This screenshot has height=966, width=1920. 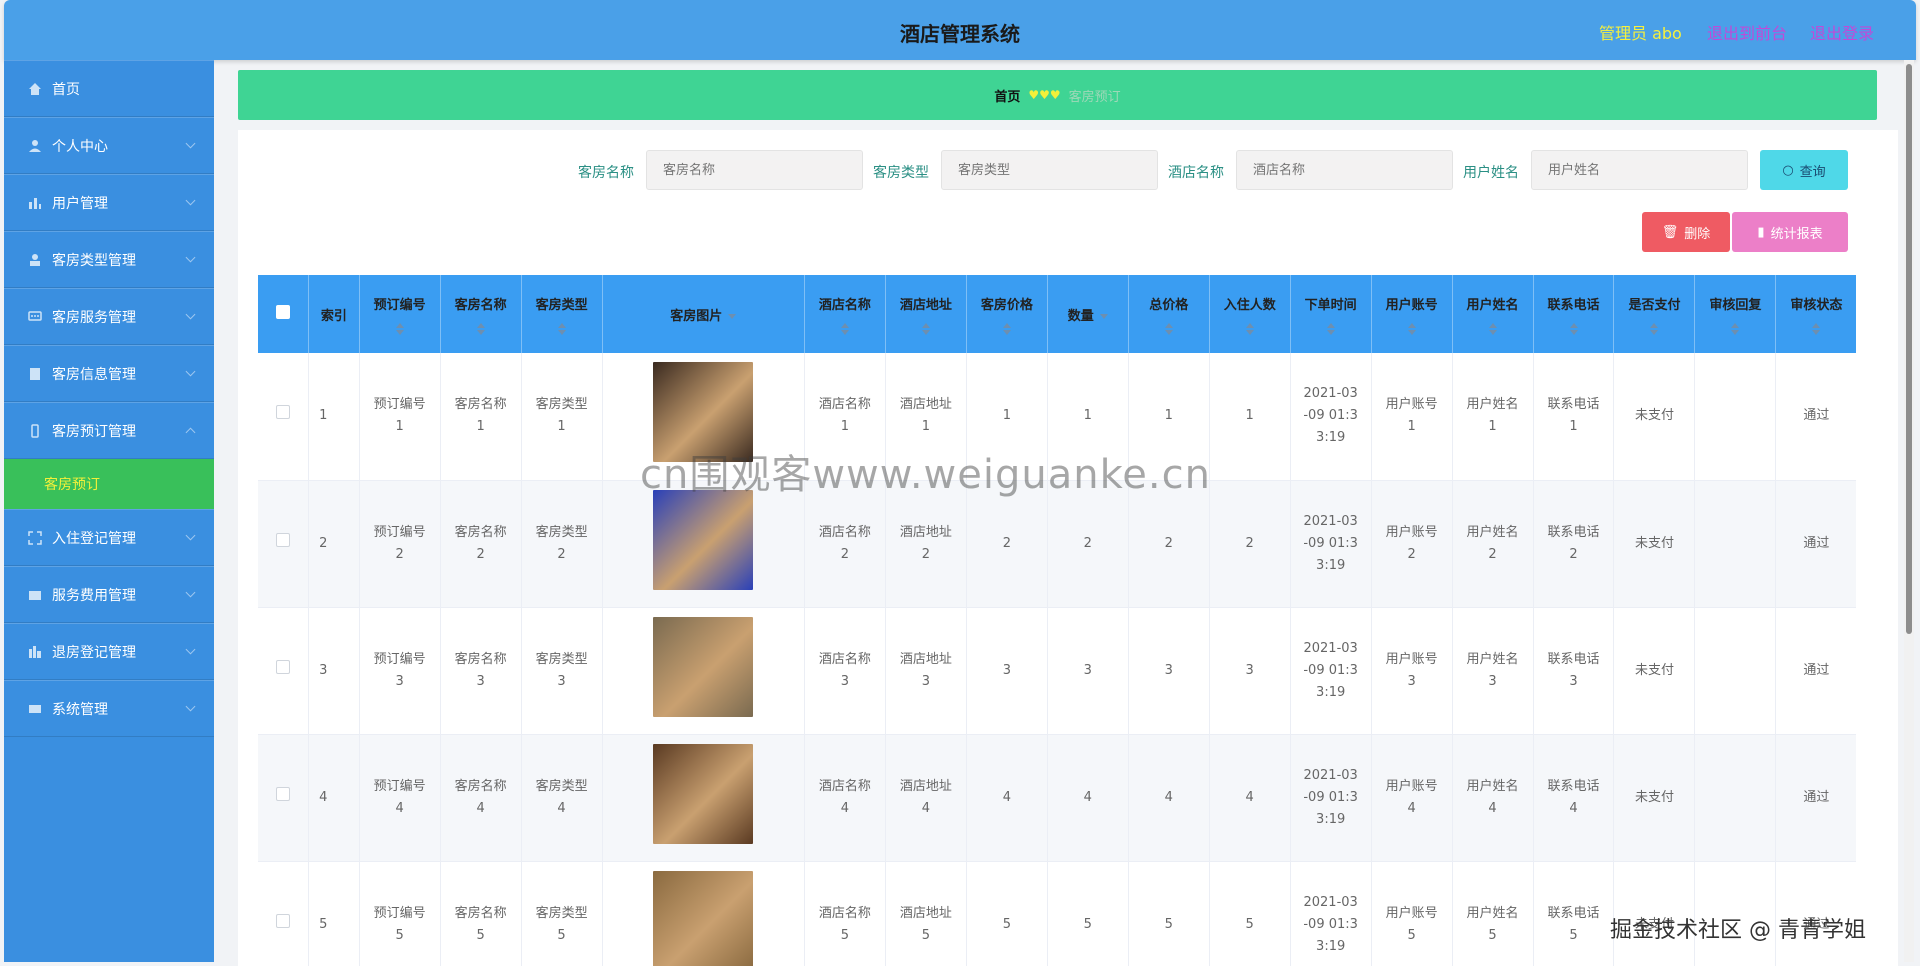 What do you see at coordinates (109, 430) in the screenshot?
I see `sidebar-item-room-booking-management: 客房预订管理` at bounding box center [109, 430].